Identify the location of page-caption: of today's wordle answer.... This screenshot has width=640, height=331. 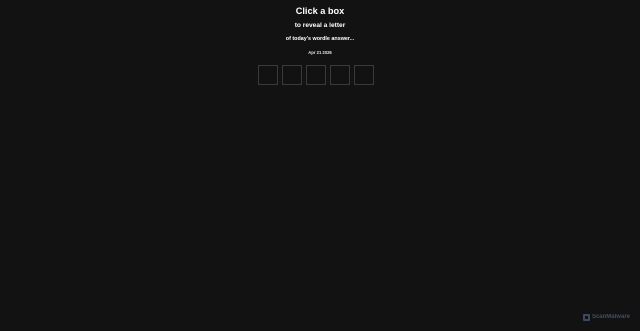
(320, 39).